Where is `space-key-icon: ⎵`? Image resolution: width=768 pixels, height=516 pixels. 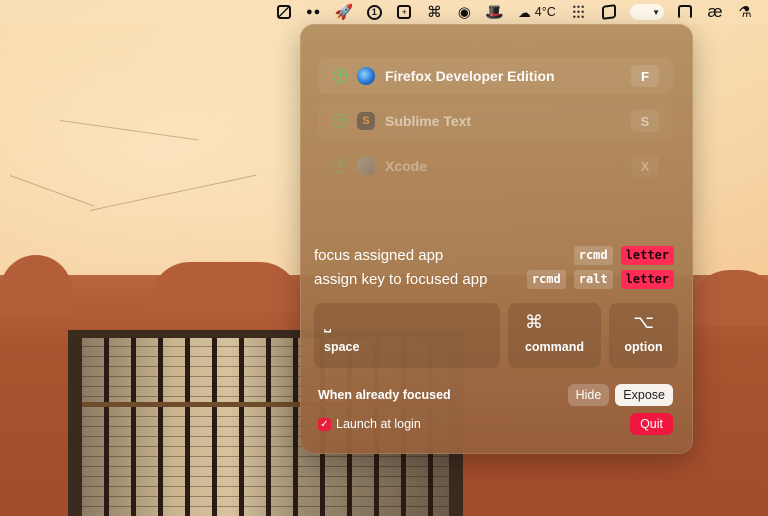
space-key-icon: ⎵ is located at coordinates (328, 322).